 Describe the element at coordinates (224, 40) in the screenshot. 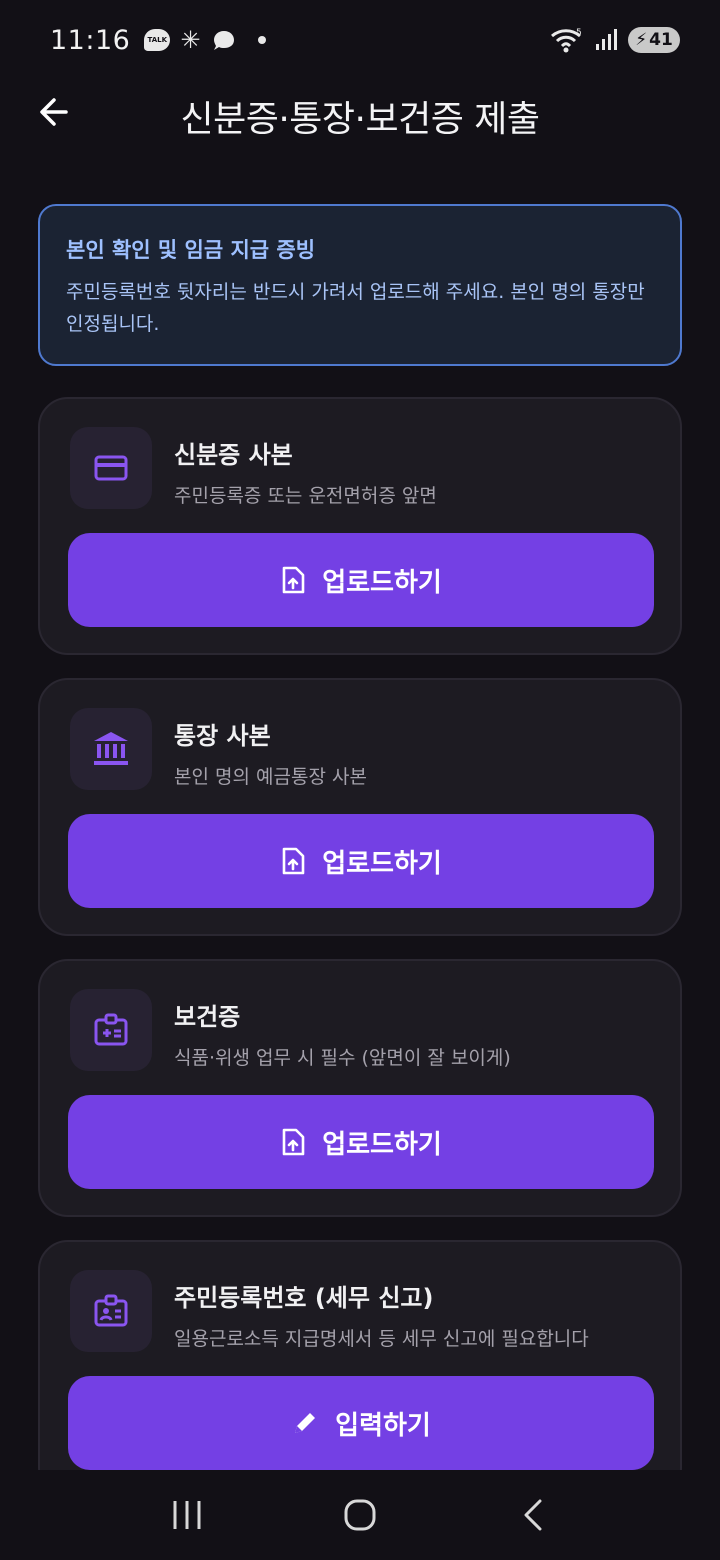

I see `chat-bubble-icon` at that location.